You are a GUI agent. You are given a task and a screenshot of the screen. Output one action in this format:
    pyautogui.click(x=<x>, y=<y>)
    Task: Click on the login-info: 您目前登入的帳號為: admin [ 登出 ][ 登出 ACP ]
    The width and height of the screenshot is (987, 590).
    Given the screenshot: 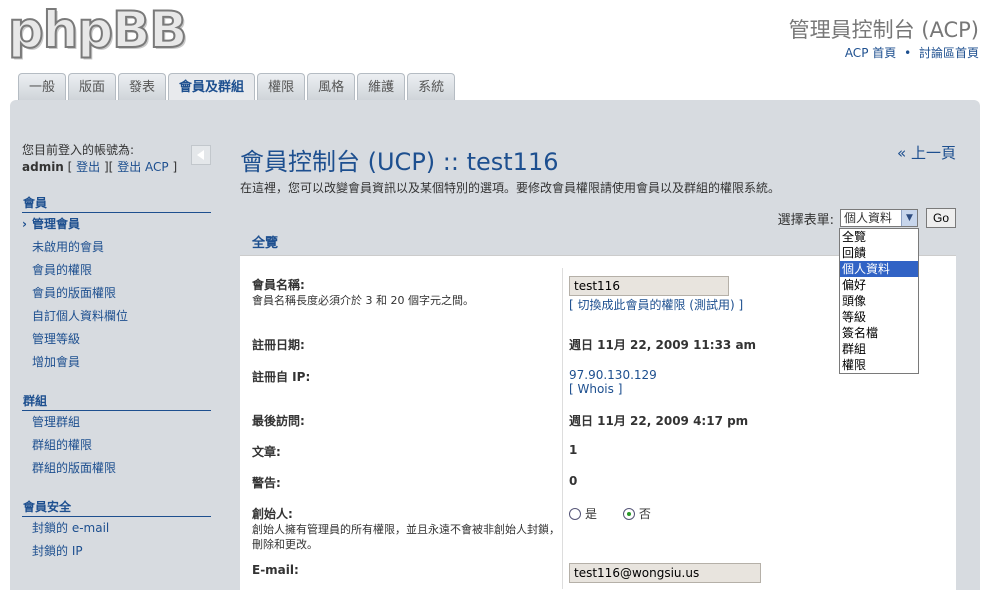 What is the action you would take?
    pyautogui.click(x=100, y=158)
    